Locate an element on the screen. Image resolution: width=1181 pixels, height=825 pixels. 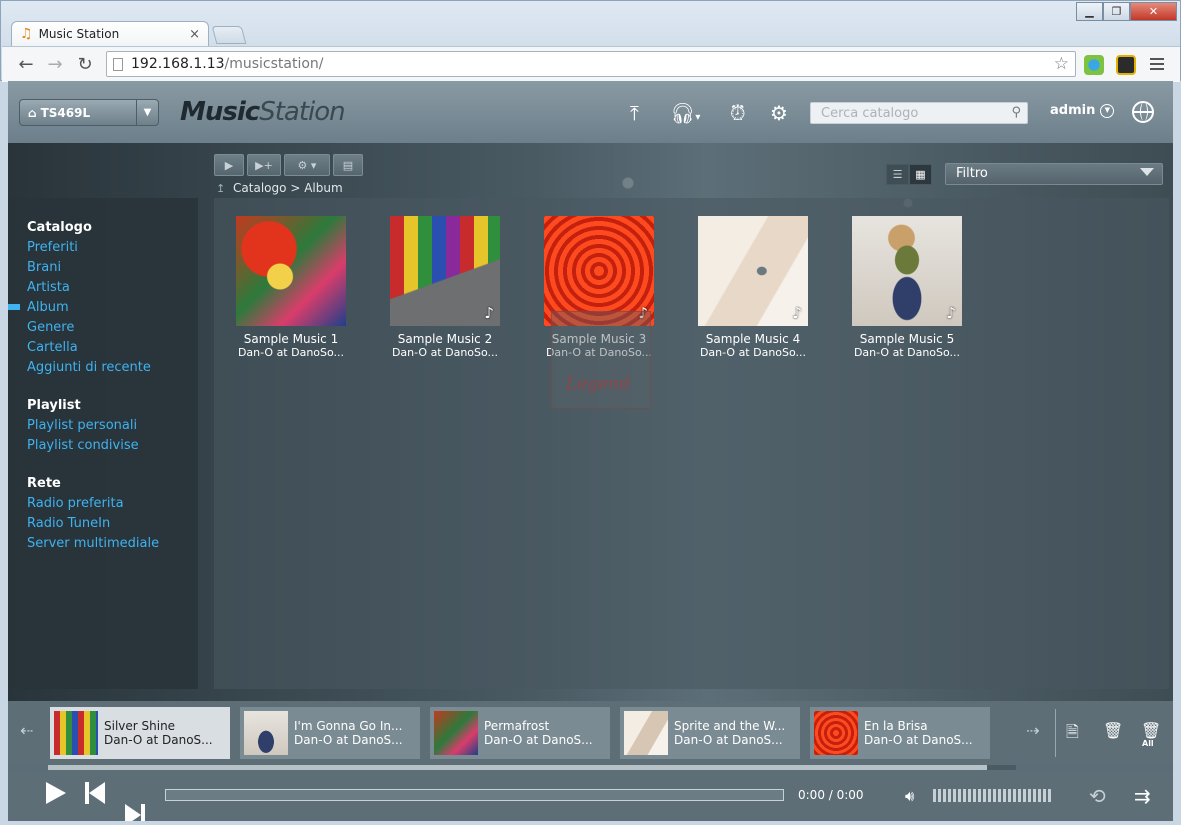
address-bar: 192.168.1.13/musicstation/ ☆ is located at coordinates (591, 64).